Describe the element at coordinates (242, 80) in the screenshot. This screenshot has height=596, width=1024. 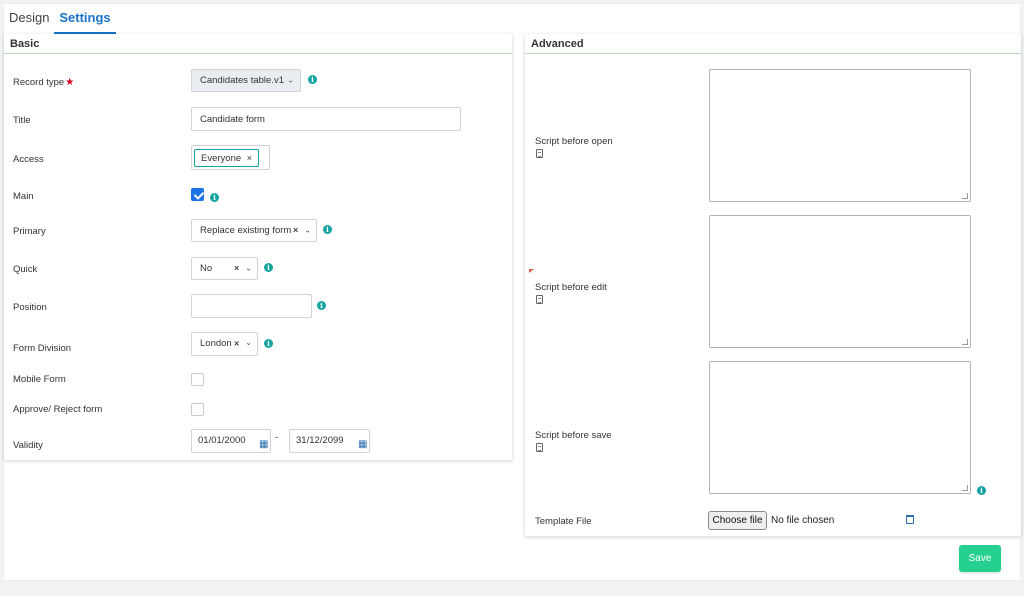
I see `record-type-value: Candidates table.v1` at that location.